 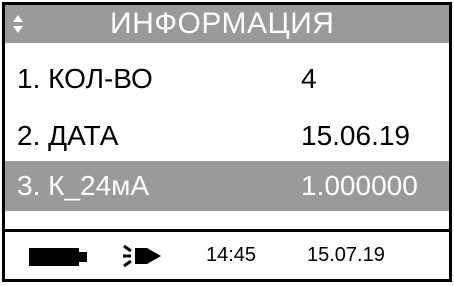 I want to click on menu-item-value: 15.06.19, so click(x=355, y=135).